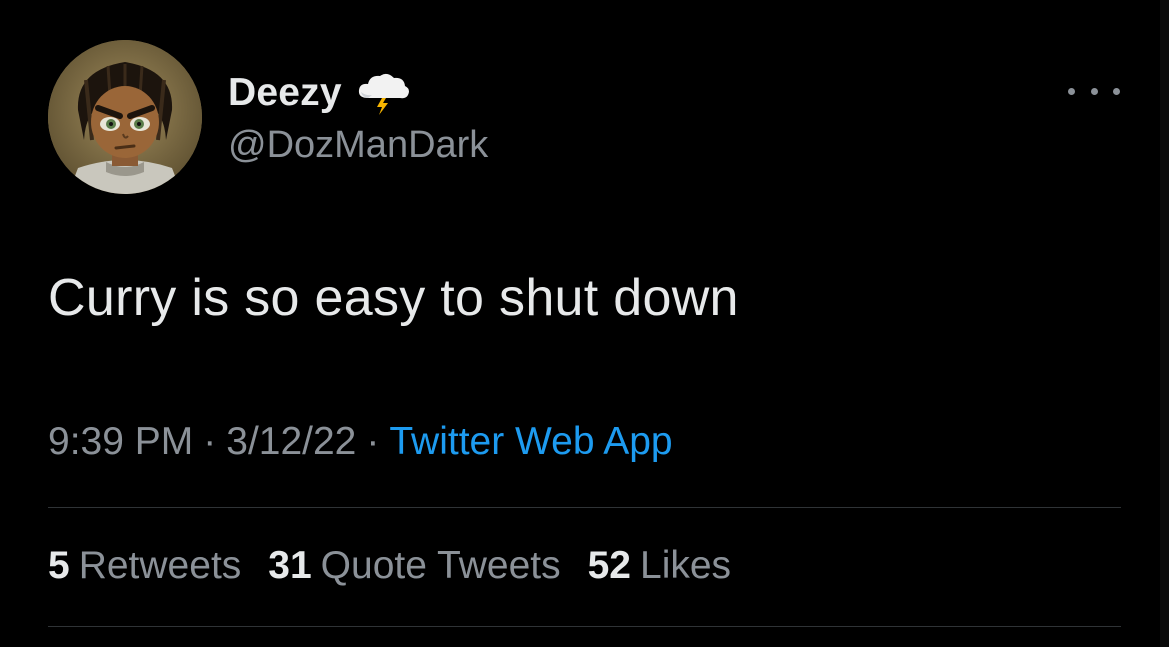 The image size is (1169, 647). What do you see at coordinates (1164, 323) in the screenshot?
I see `scrollbar` at bounding box center [1164, 323].